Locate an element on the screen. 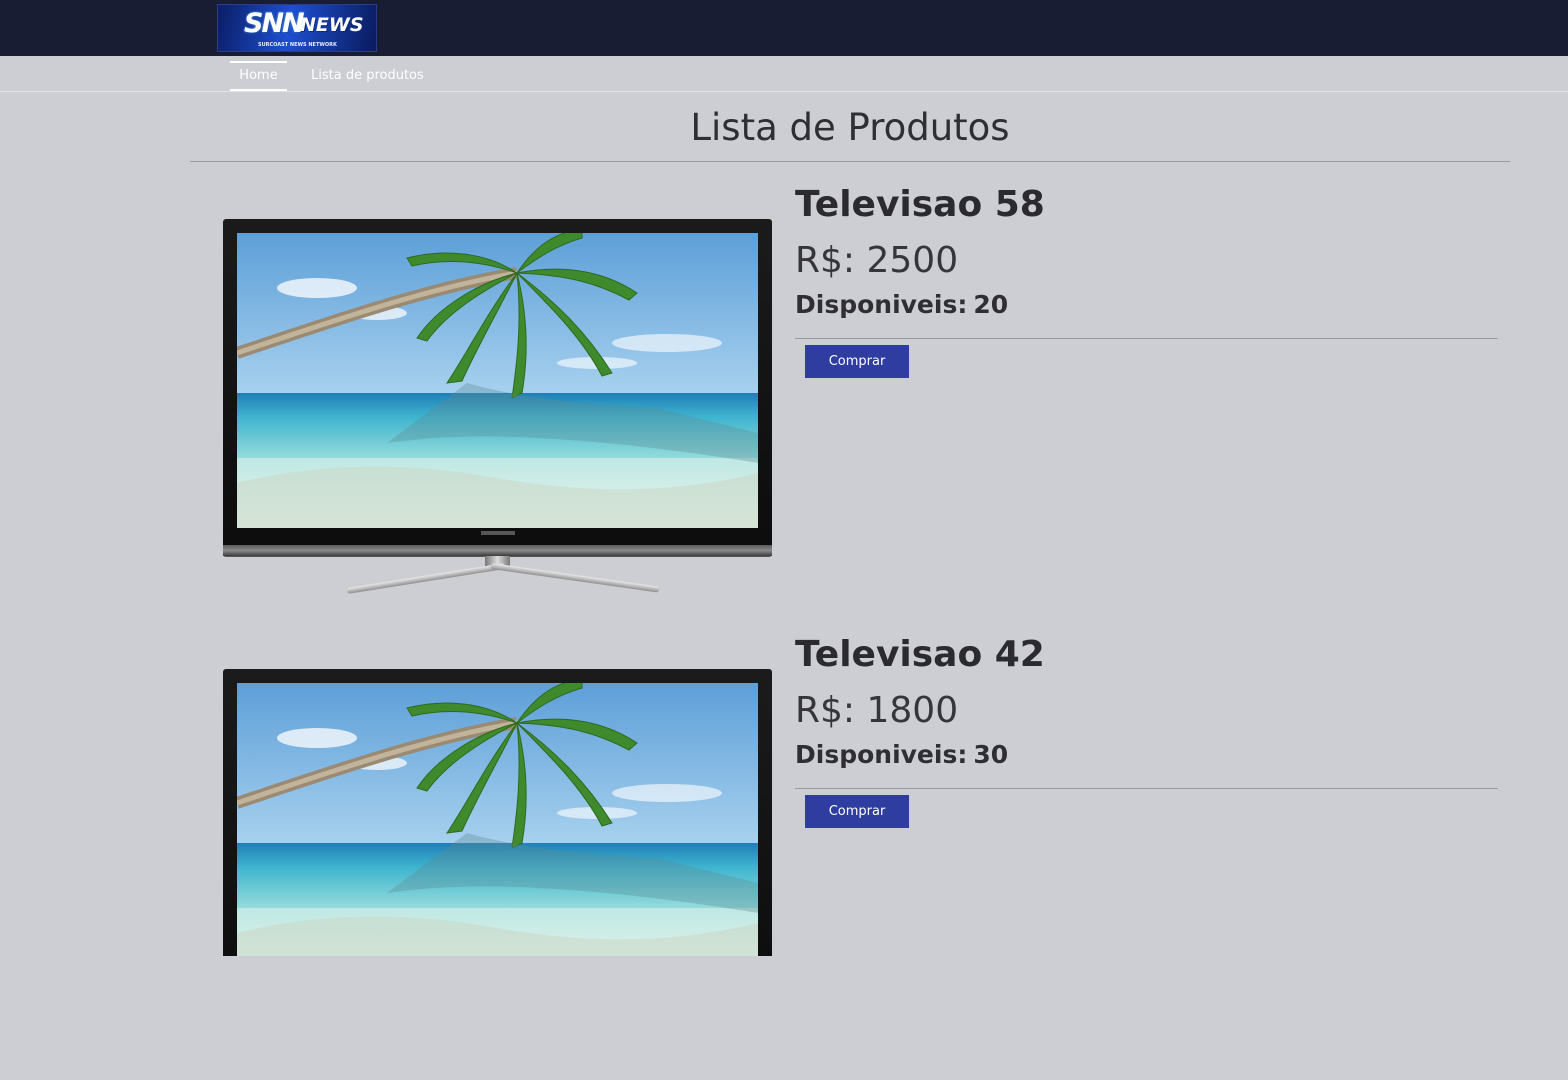 This screenshot has width=1568, height=1080. nav-product-list-link: Lista de produtos is located at coordinates (367, 76).